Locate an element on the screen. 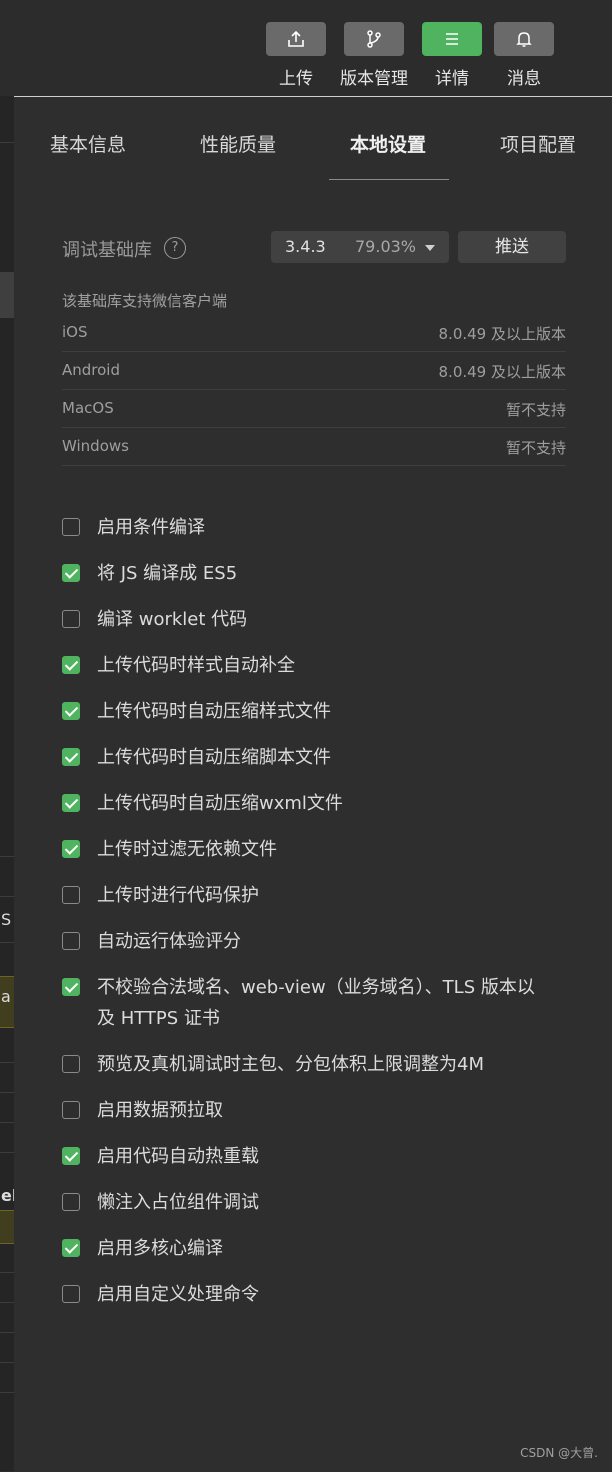  option-label: 不校验合法域名、web-view（业务域名）、TLS 版本以及 HTTPS 证书 is located at coordinates (316, 1003).